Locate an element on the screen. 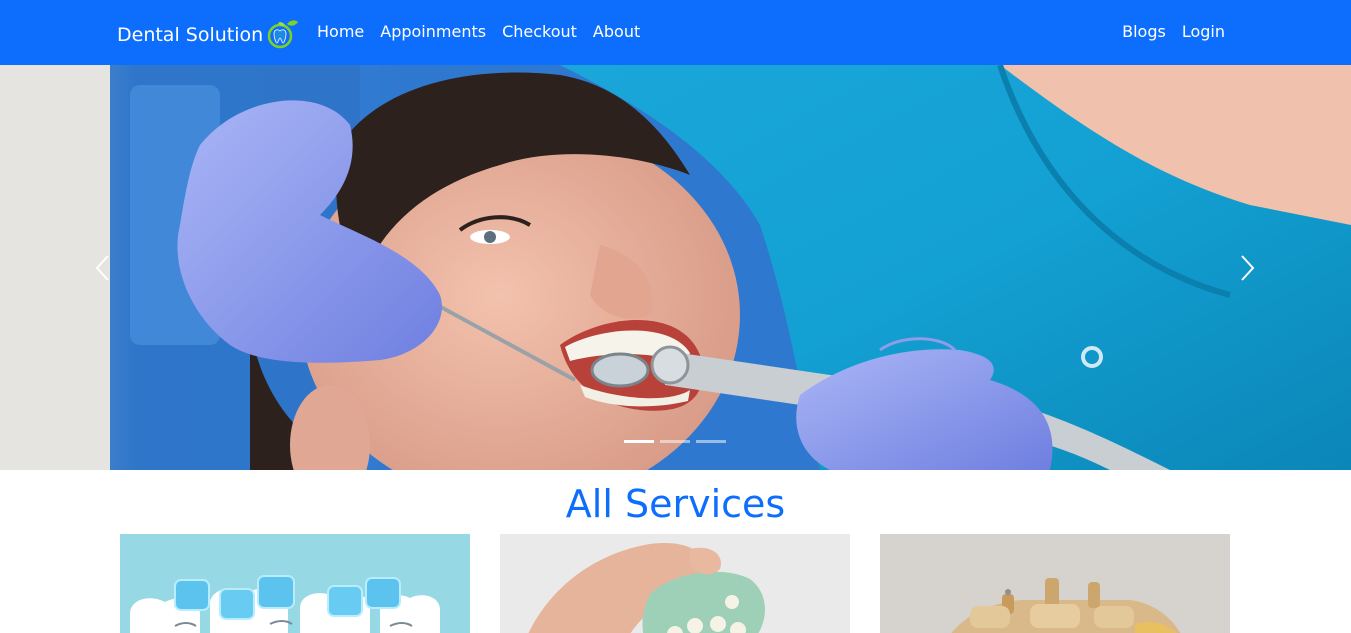 The width and height of the screenshot is (1351, 633). nav-about: About is located at coordinates (616, 32).